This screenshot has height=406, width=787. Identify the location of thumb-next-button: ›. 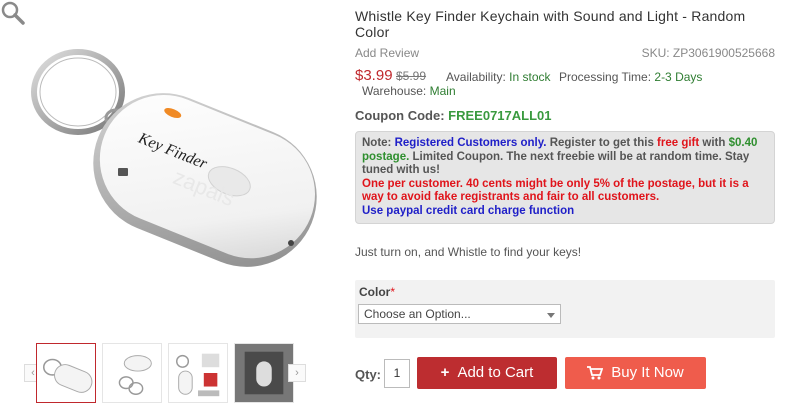
(297, 373).